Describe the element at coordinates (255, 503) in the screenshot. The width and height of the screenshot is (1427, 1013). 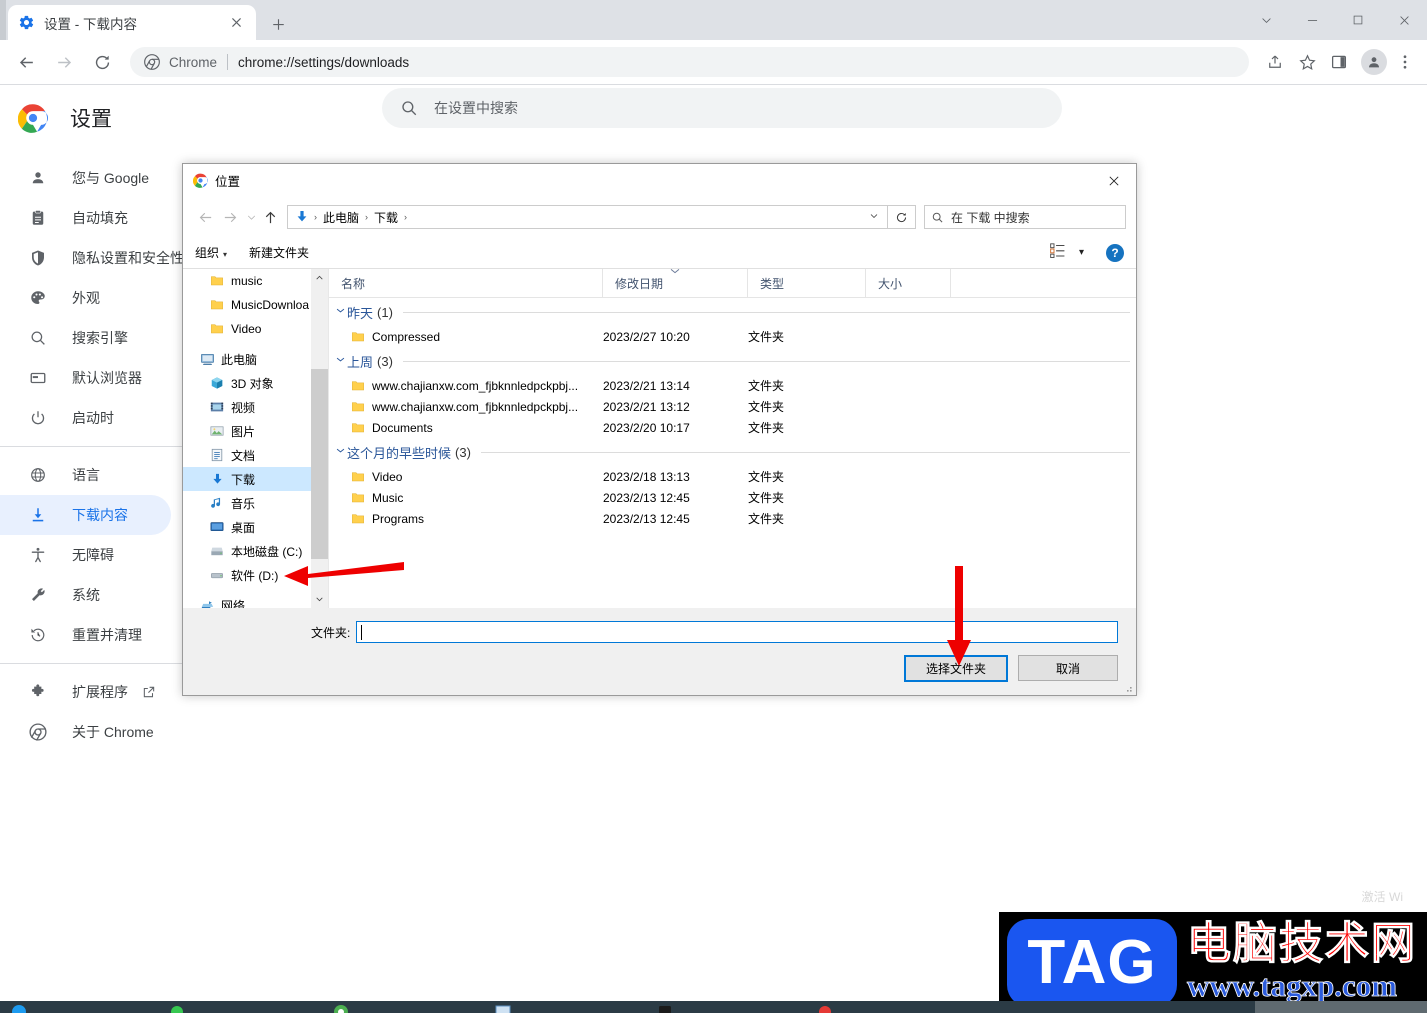
I see `tree-item-music: 音乐` at that location.